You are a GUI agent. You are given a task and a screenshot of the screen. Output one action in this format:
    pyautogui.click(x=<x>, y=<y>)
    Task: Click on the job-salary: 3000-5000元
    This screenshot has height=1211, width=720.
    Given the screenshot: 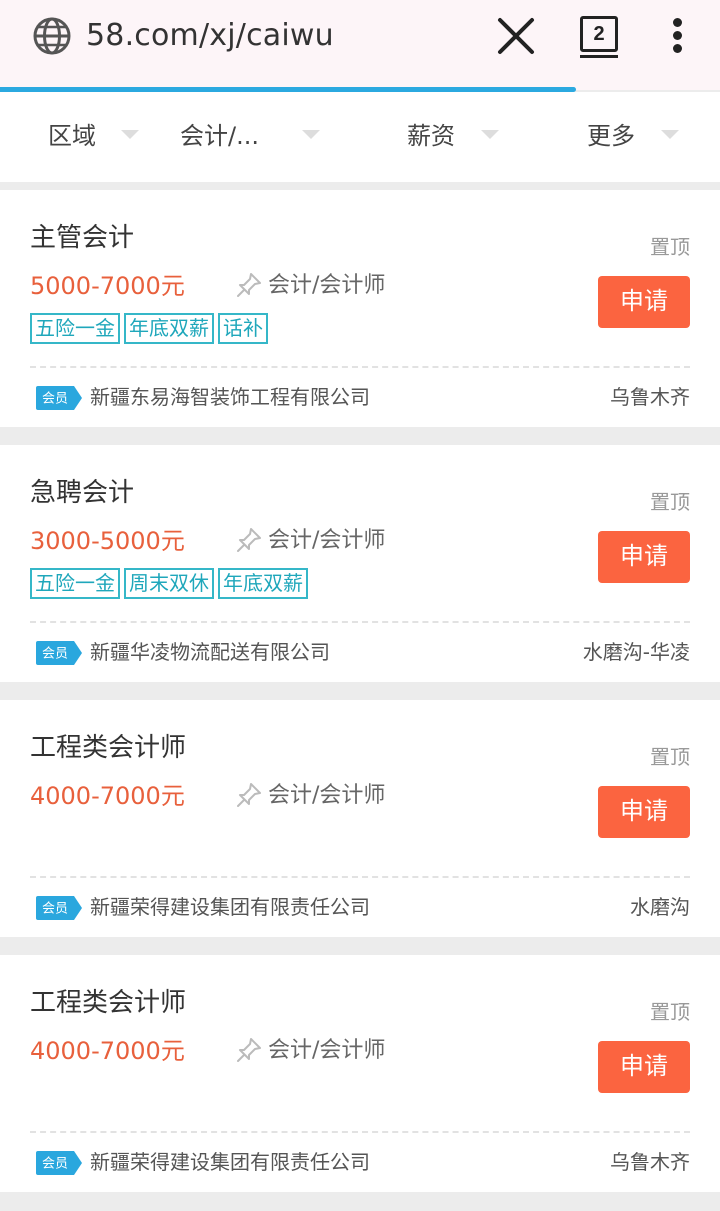 What is the action you would take?
    pyautogui.click(x=107, y=541)
    